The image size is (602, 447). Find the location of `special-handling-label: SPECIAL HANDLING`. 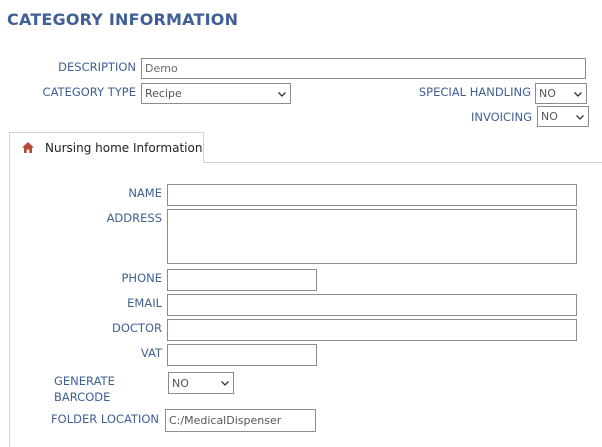

special-handling-label: SPECIAL HANDLING is located at coordinates (474, 92).